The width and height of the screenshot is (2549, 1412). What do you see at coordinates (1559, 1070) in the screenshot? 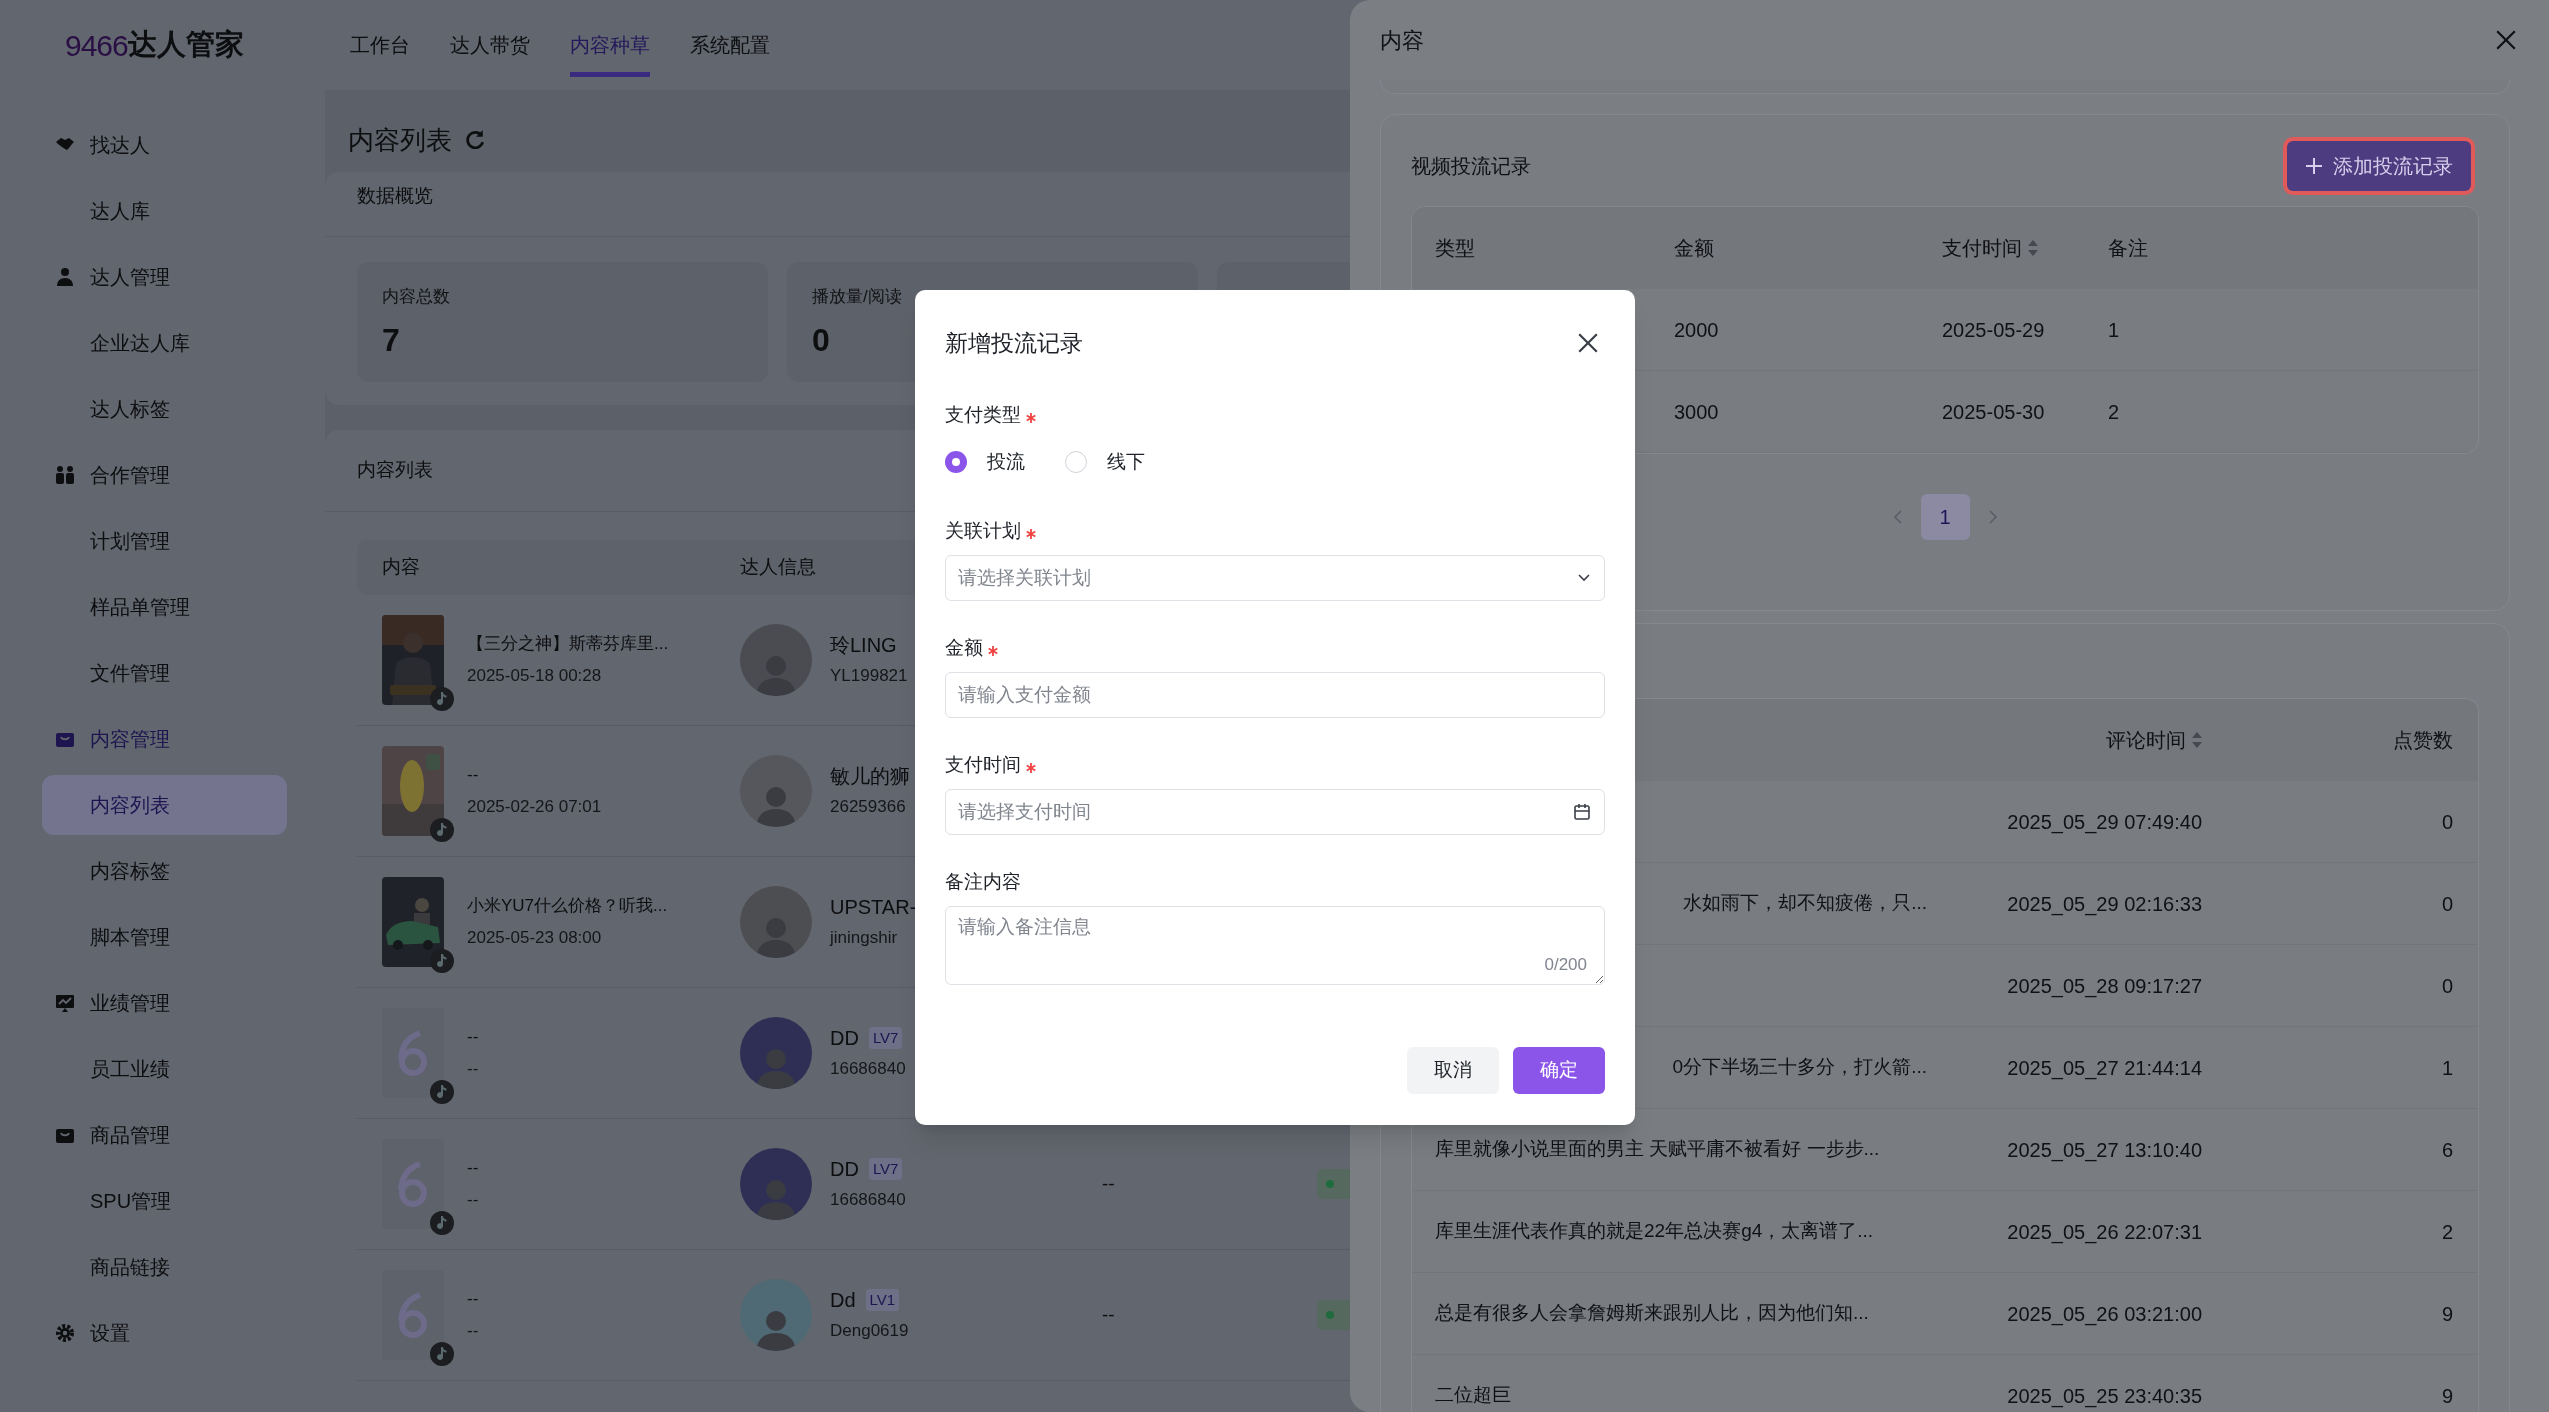
I see `confirm-button: 确定` at bounding box center [1559, 1070].